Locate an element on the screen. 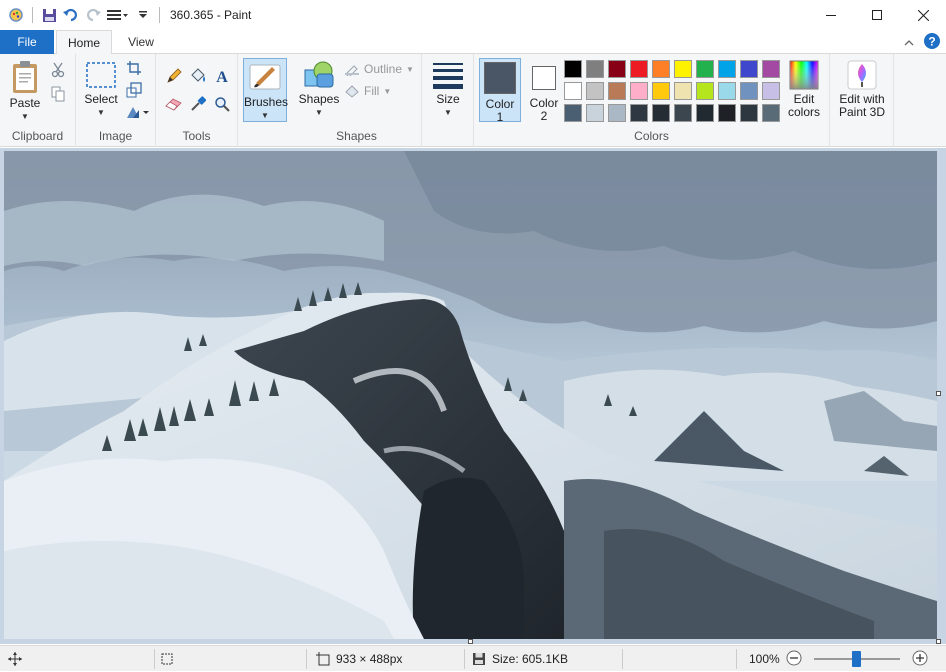  tab-file: File is located at coordinates (27, 42).